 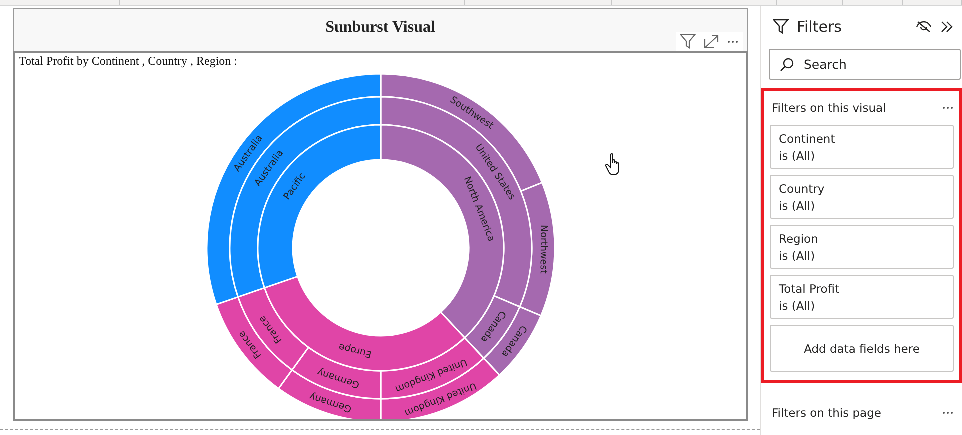 I want to click on pane-title: Filters, so click(x=820, y=27).